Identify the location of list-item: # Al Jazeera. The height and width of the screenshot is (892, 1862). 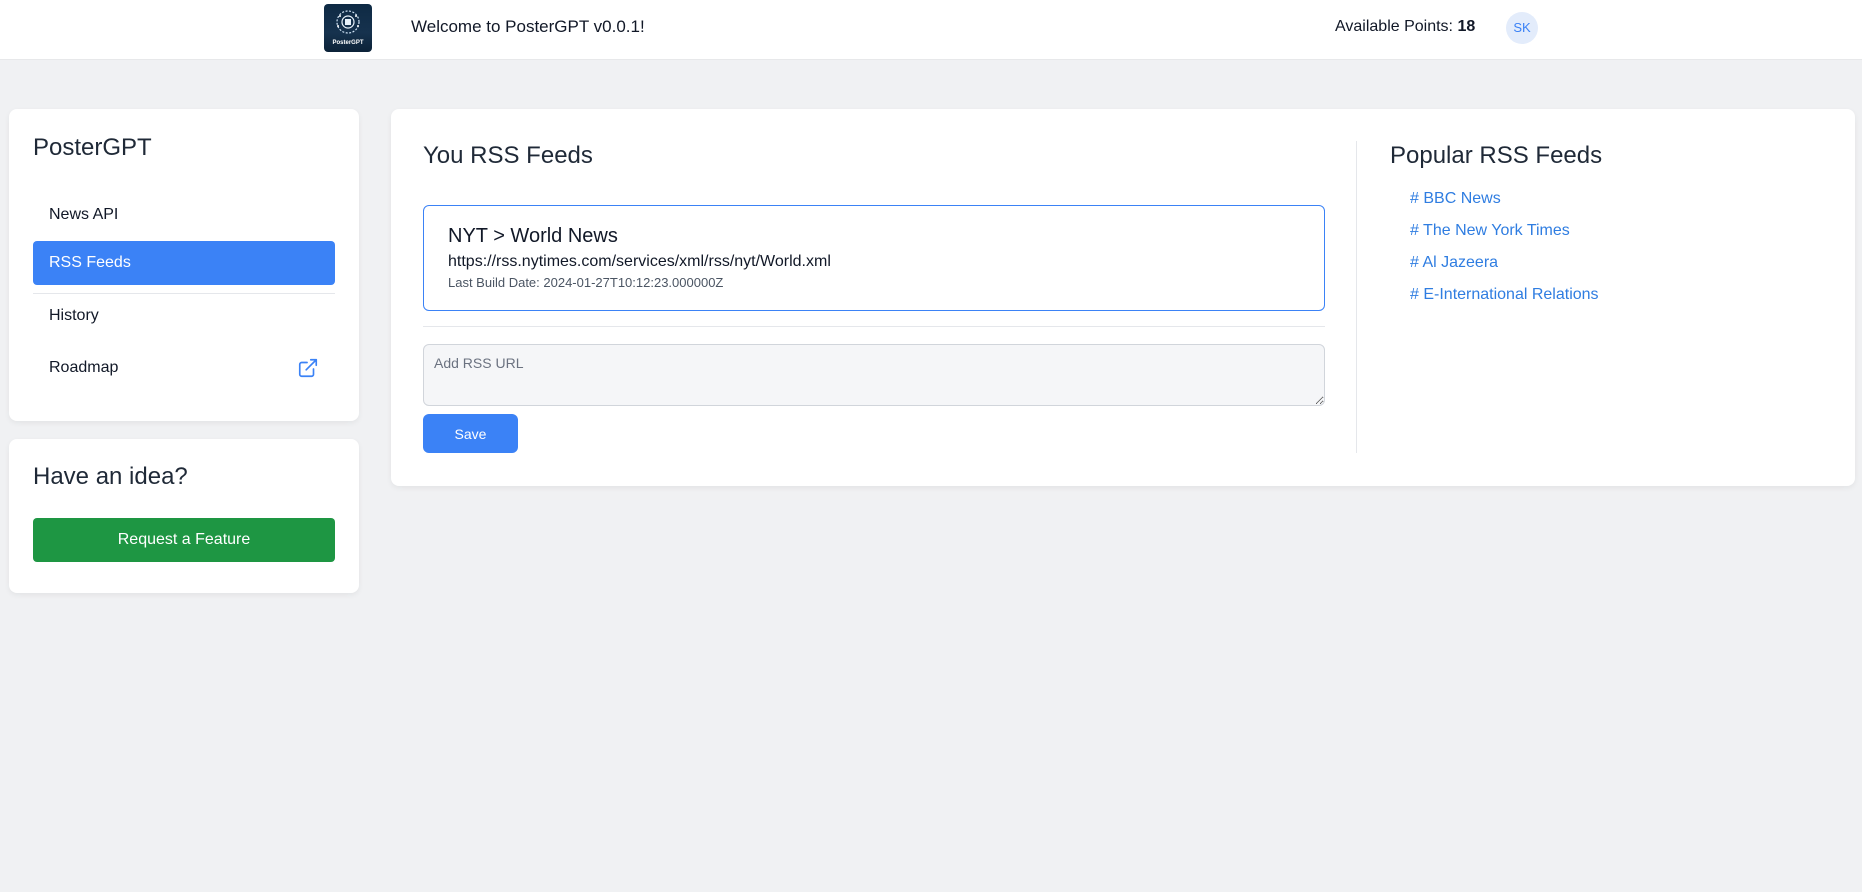
(1504, 269).